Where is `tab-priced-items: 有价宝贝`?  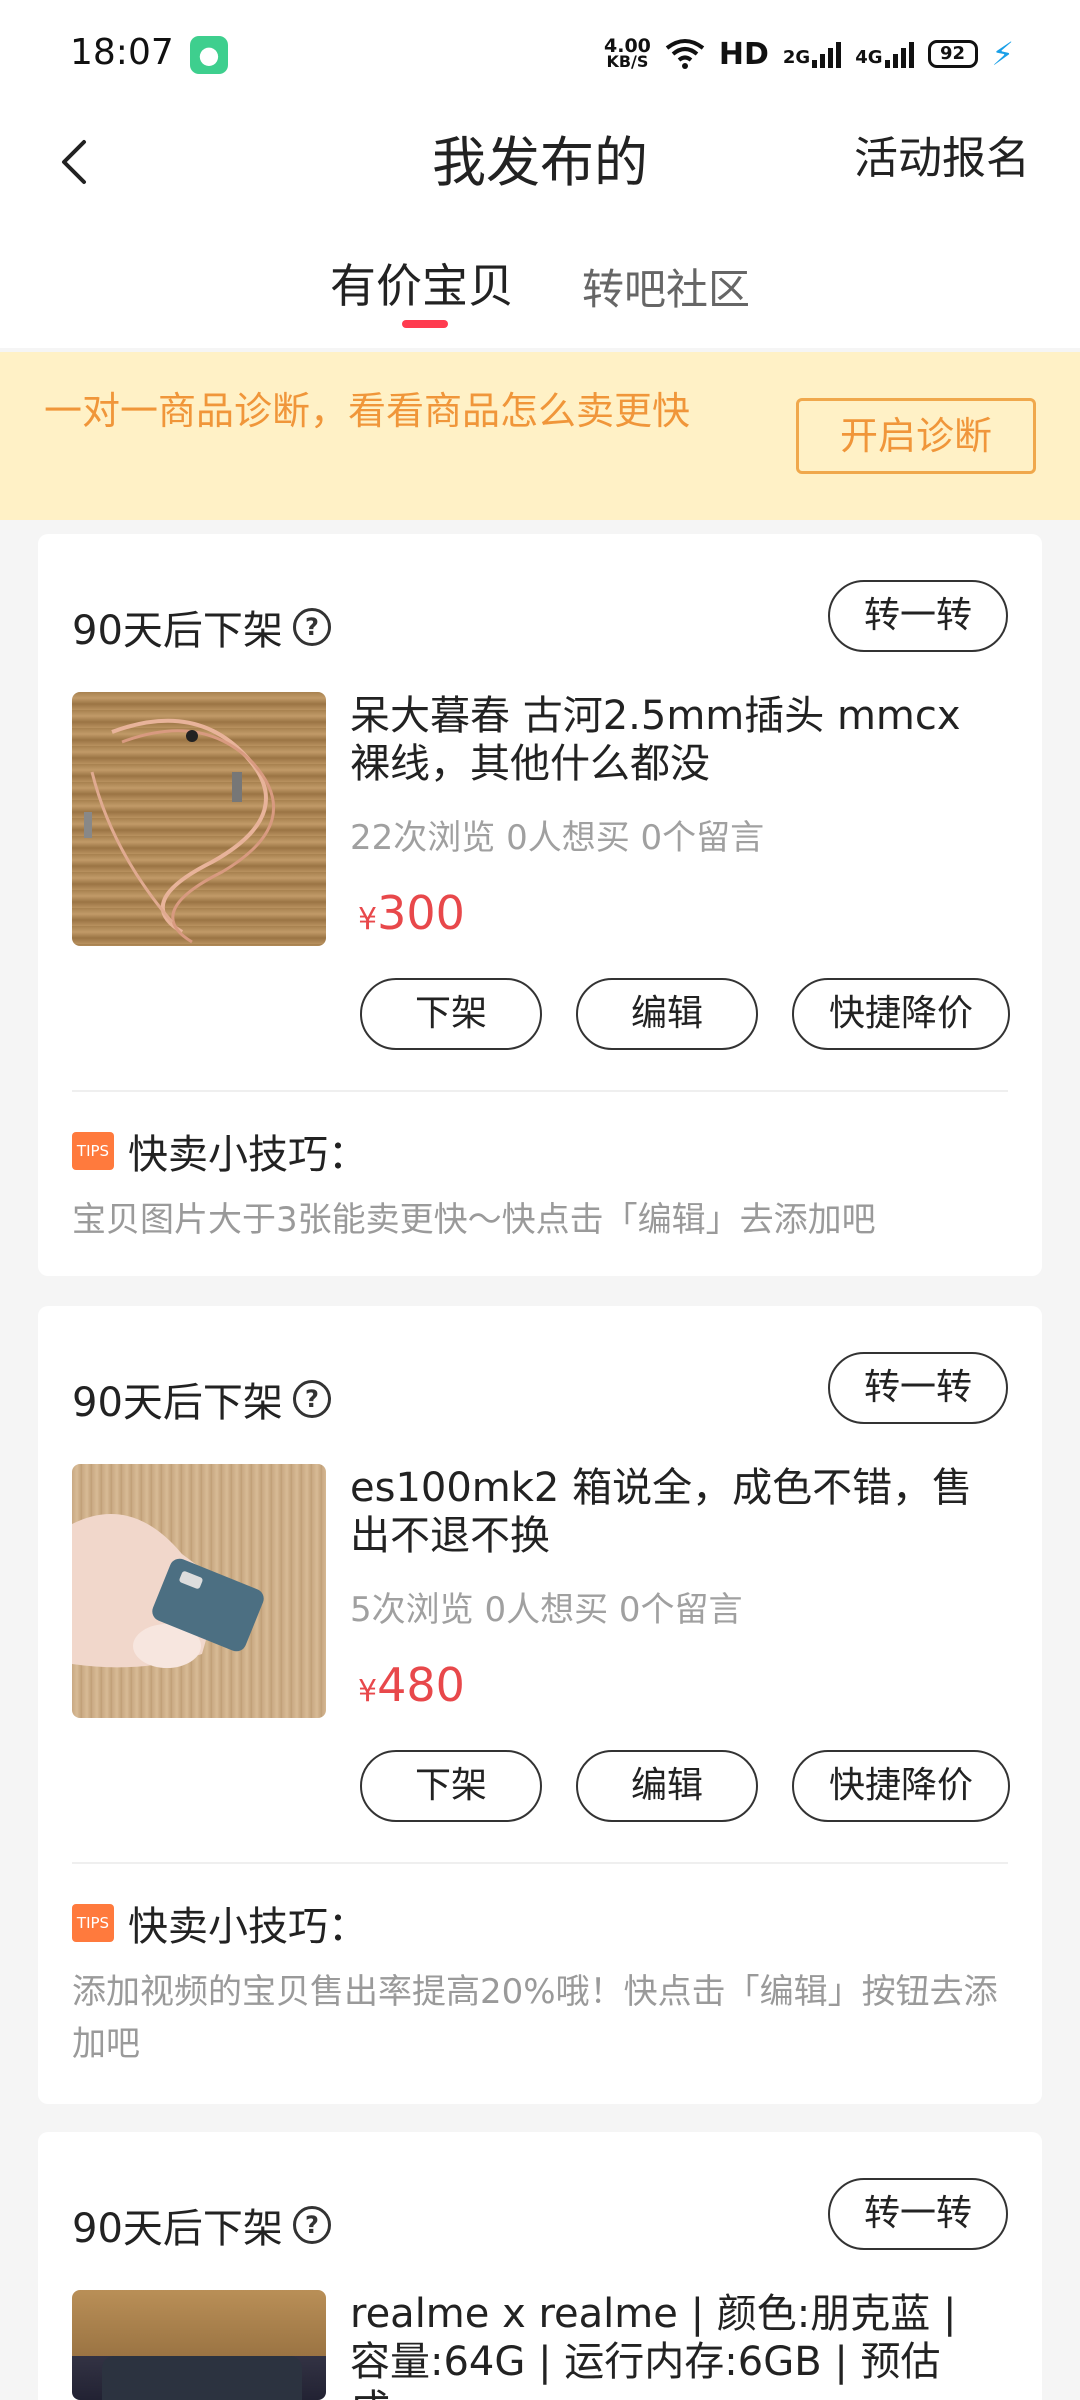 tab-priced-items: 有价宝贝 is located at coordinates (422, 283).